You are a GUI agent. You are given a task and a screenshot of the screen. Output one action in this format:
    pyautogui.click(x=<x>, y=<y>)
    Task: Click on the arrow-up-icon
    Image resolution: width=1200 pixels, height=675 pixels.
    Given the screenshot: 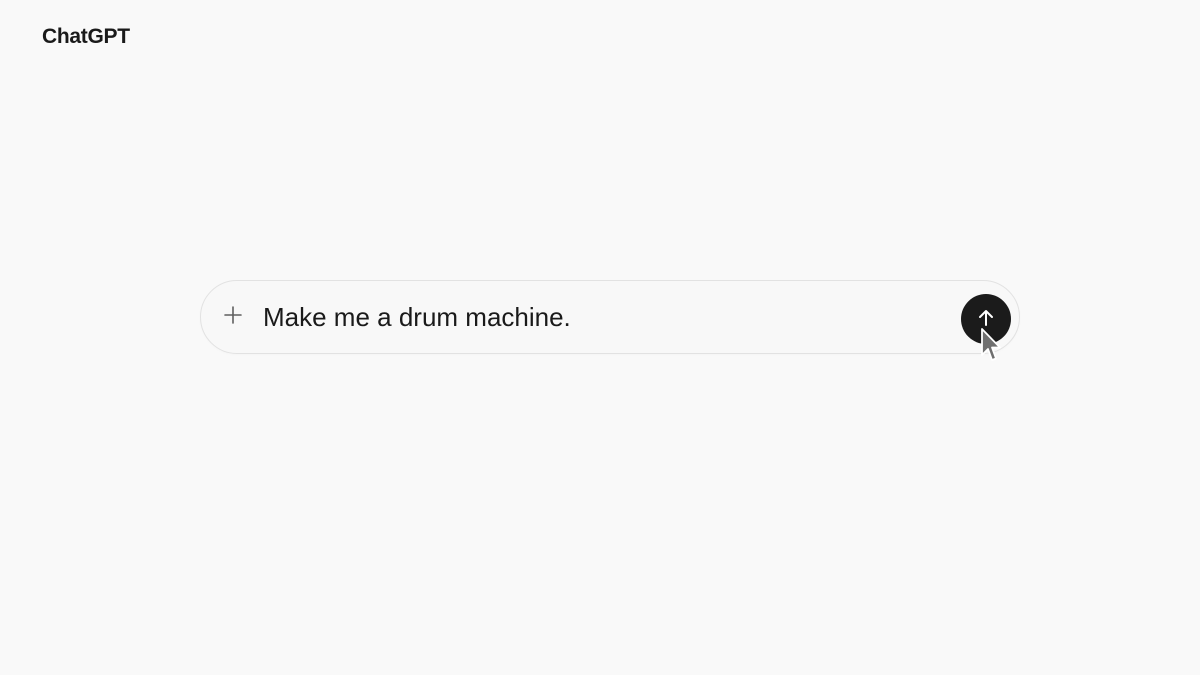 What is the action you would take?
    pyautogui.click(x=986, y=319)
    